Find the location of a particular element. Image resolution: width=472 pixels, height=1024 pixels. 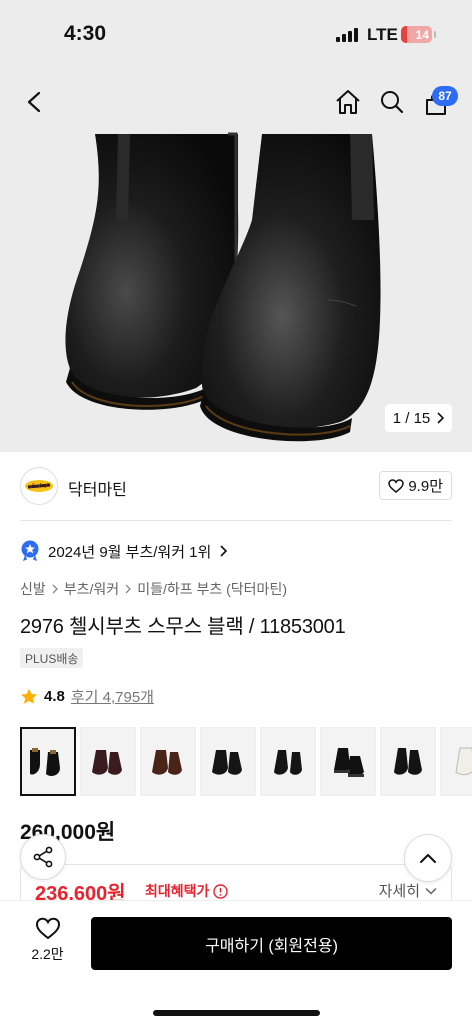

ranking-badge-icon is located at coordinates (30, 551).